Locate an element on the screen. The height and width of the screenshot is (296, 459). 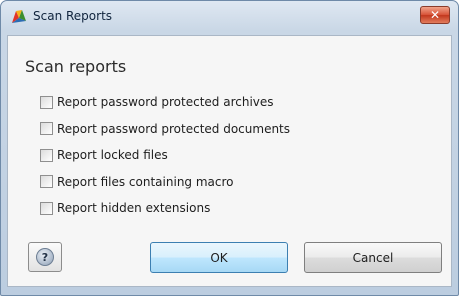
cancel-button: Cancel is located at coordinates (373, 257).